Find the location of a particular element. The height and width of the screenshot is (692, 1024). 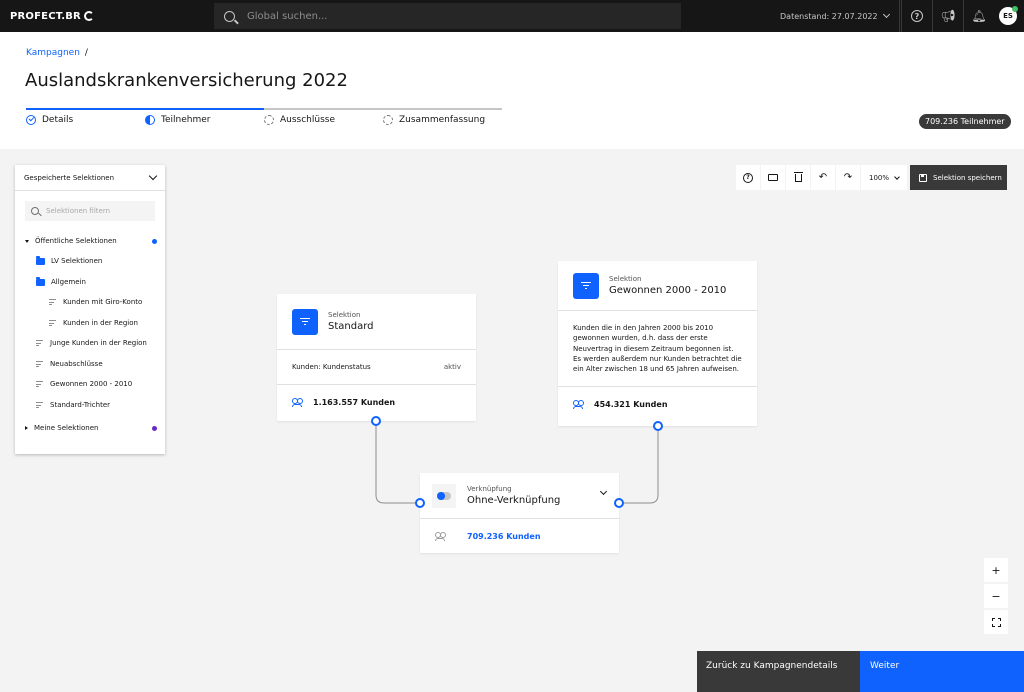

back-to-campaign-details-button: Zurück zu Kampagnendetails is located at coordinates (778, 671).